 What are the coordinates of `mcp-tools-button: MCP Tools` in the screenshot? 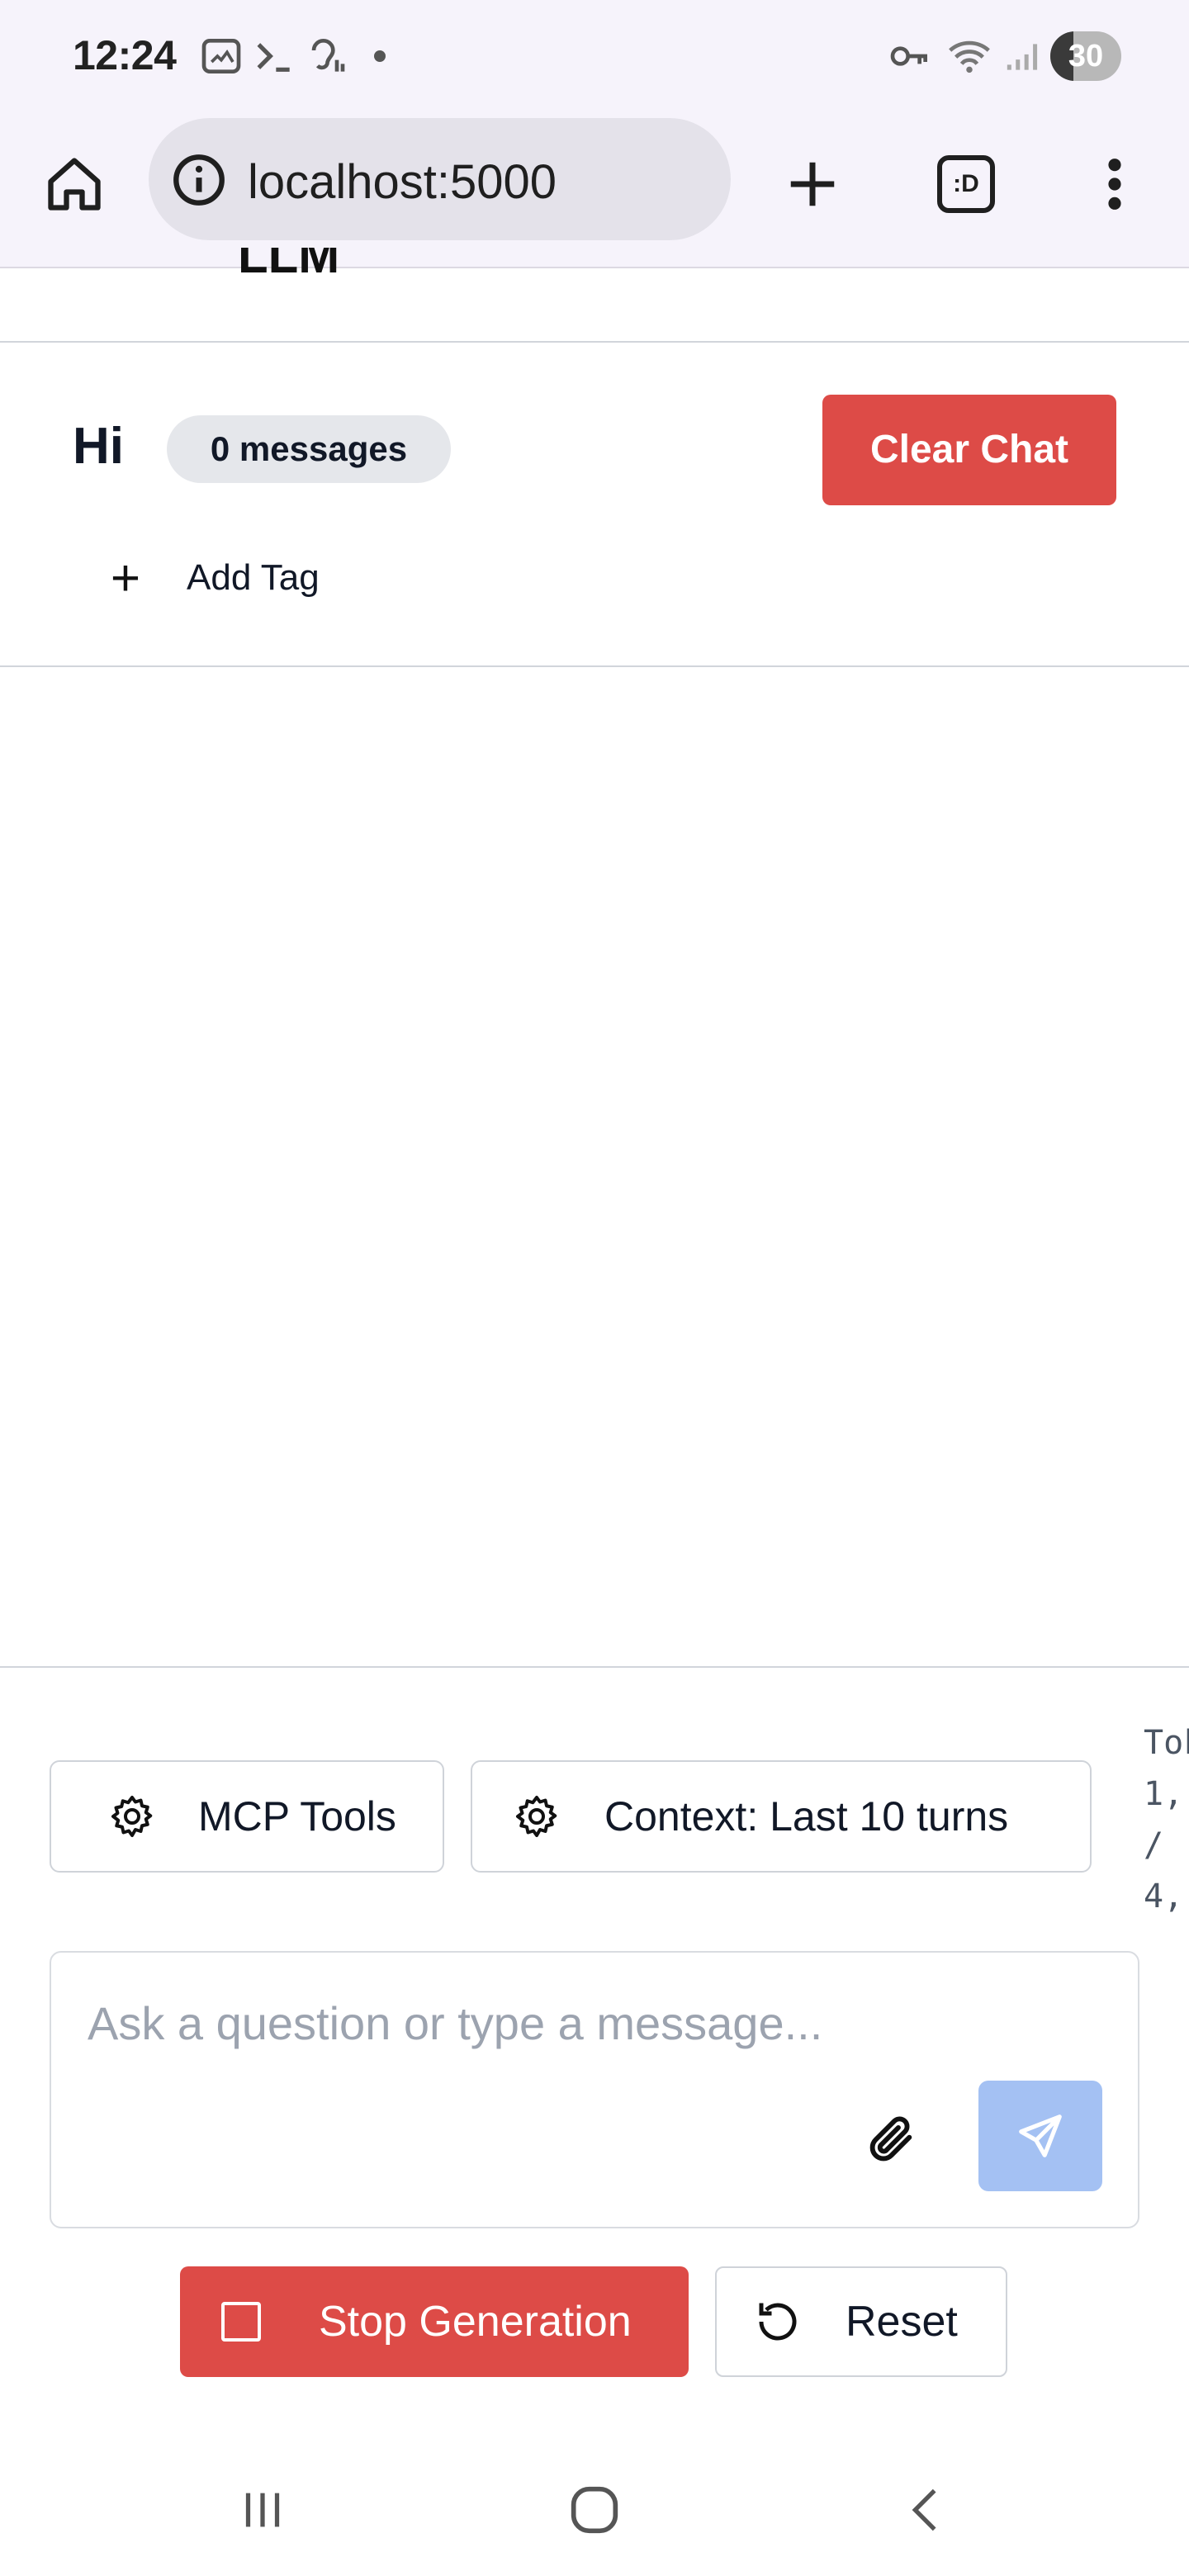 It's located at (247, 1816).